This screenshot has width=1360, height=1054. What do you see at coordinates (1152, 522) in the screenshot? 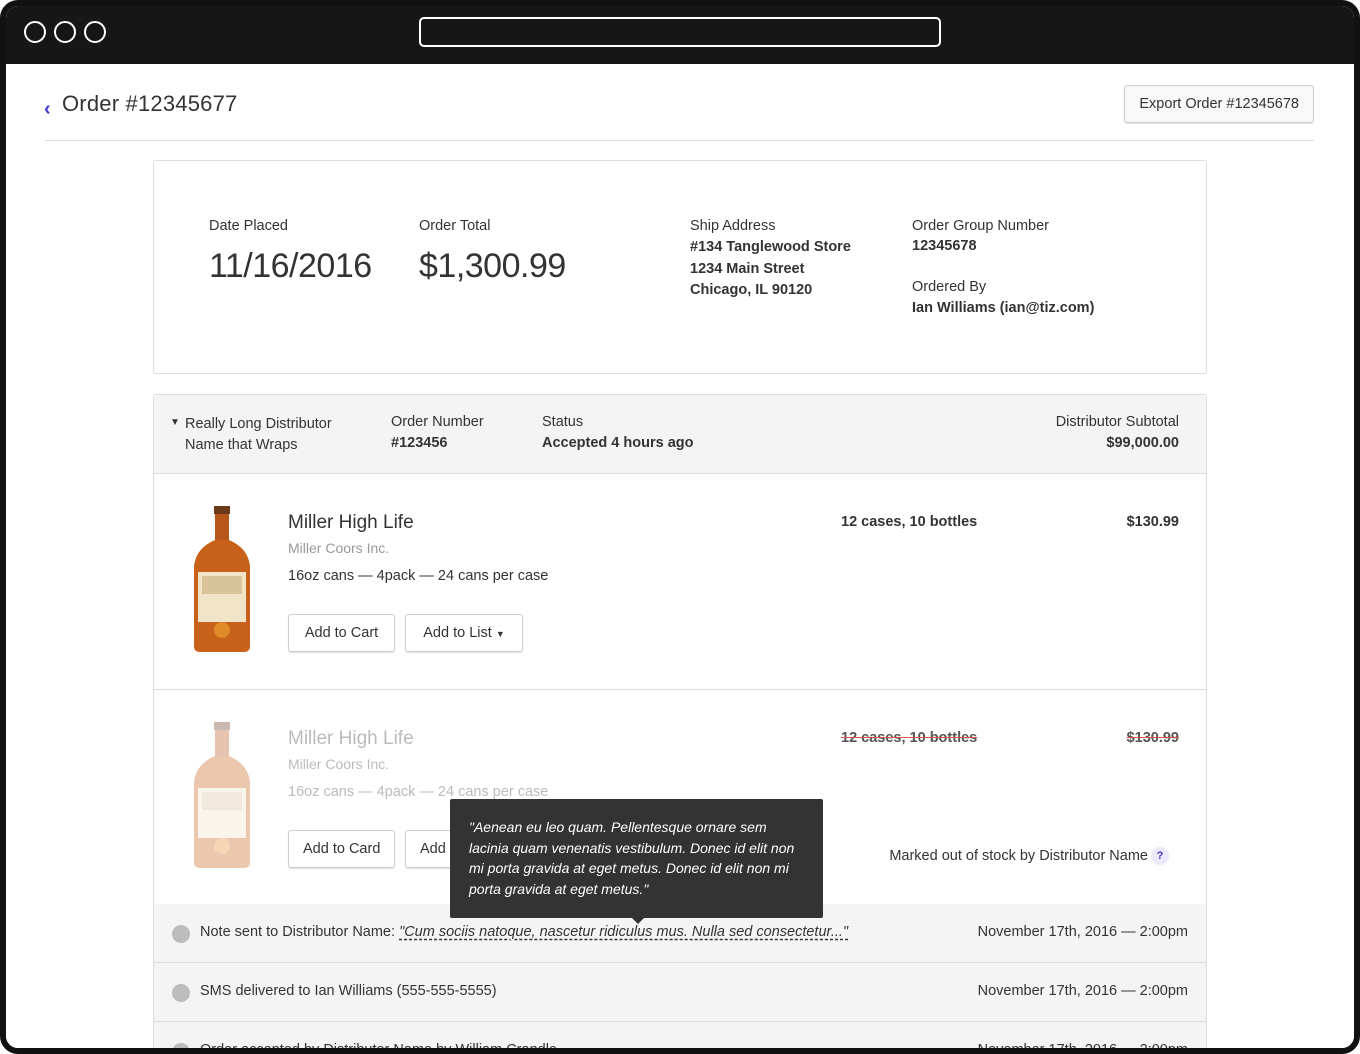
I see `product-price: $130.99` at bounding box center [1152, 522].